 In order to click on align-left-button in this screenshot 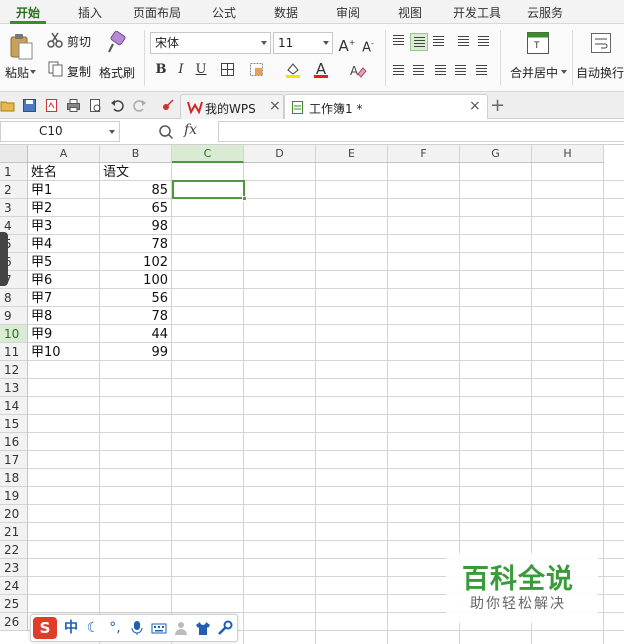, I will do `click(399, 71)`.